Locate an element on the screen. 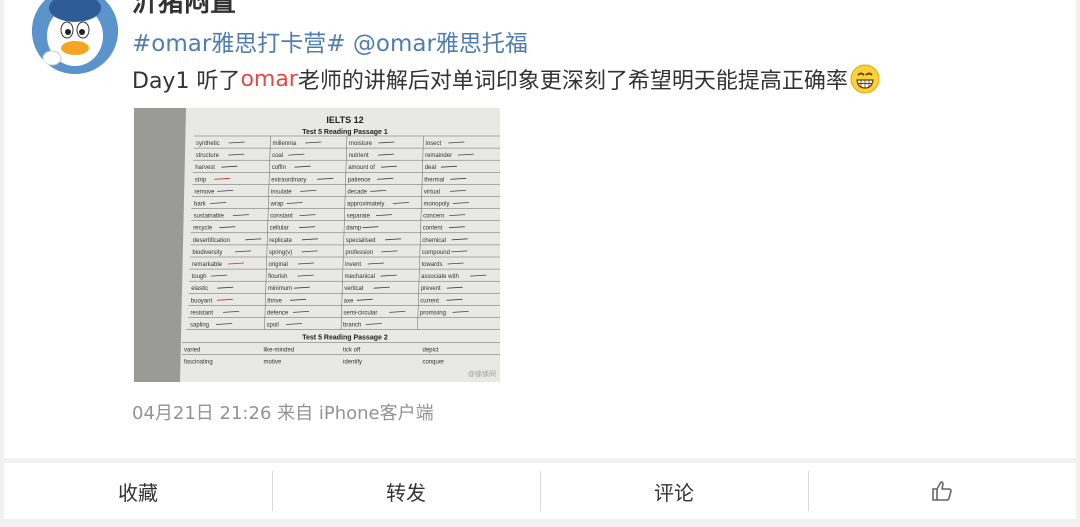  passage-2-heading: Test 5 Reading Passage 2 is located at coordinates (345, 338).